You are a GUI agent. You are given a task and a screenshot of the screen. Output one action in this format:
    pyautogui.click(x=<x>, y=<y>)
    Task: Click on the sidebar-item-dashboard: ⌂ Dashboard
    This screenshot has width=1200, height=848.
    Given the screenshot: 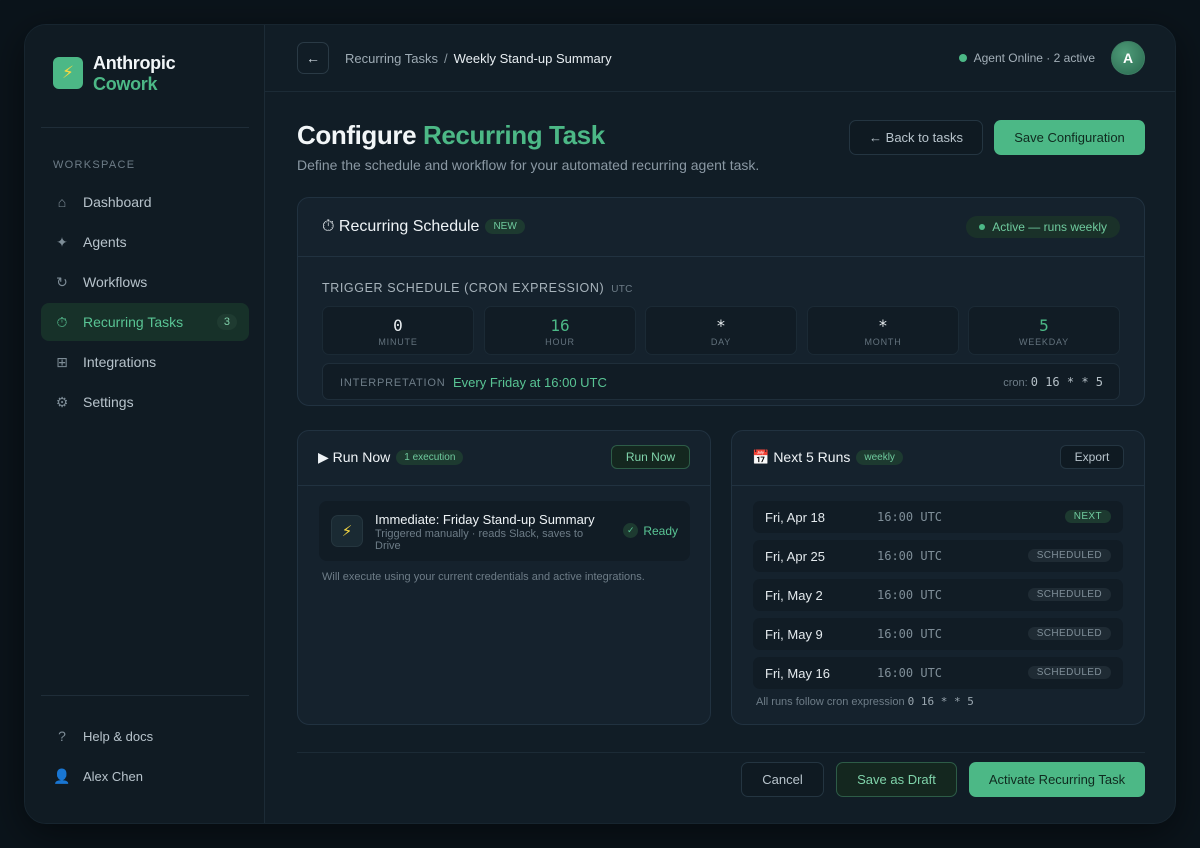 What is the action you would take?
    pyautogui.click(x=145, y=202)
    